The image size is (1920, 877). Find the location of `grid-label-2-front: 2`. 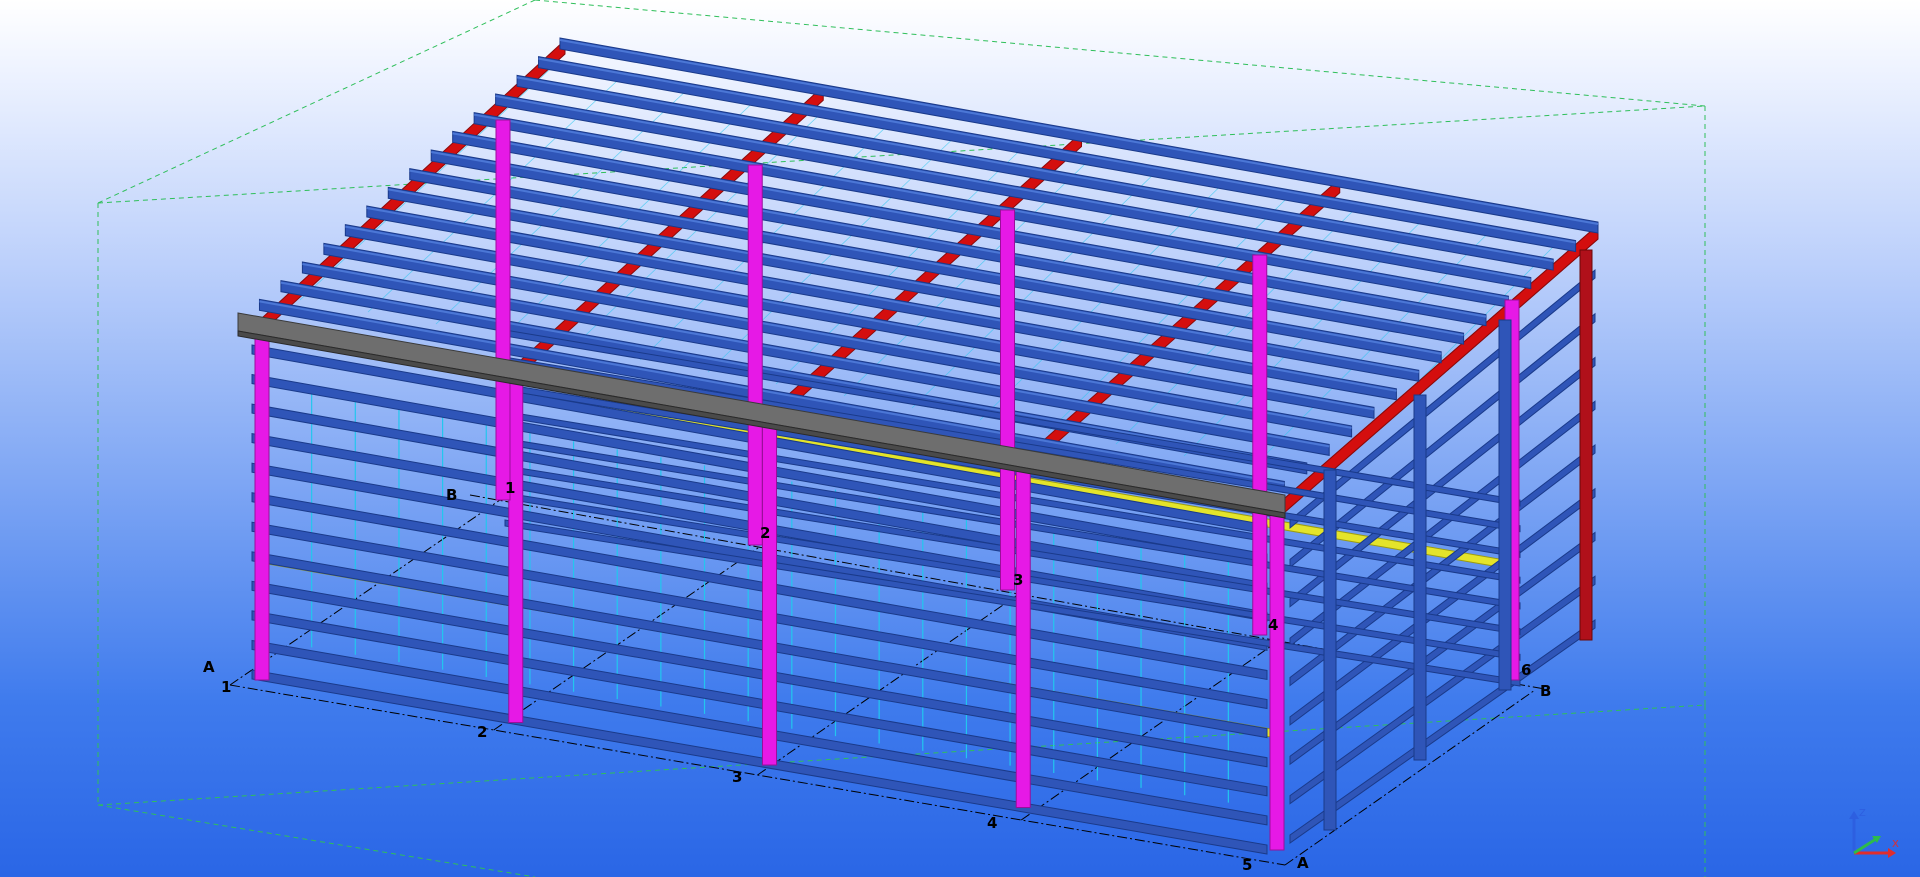

grid-label-2-front: 2 is located at coordinates (482, 732).